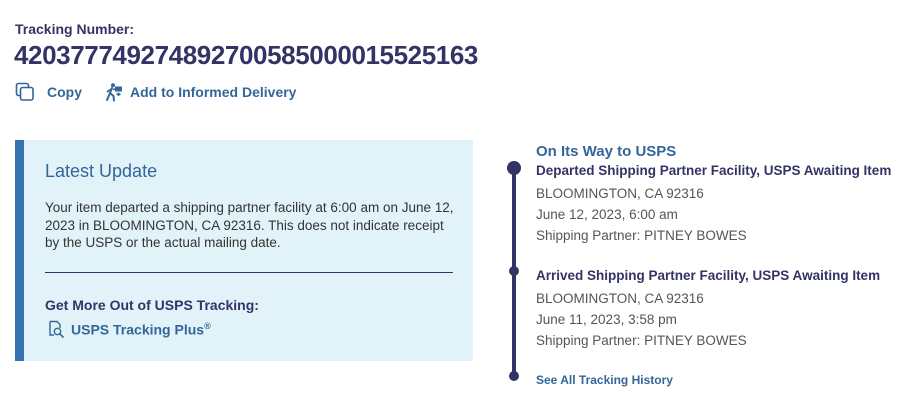 The width and height of the screenshot is (912, 418). What do you see at coordinates (607, 214) in the screenshot?
I see `event-datetime: June 12, 2023, 6:00 am` at bounding box center [607, 214].